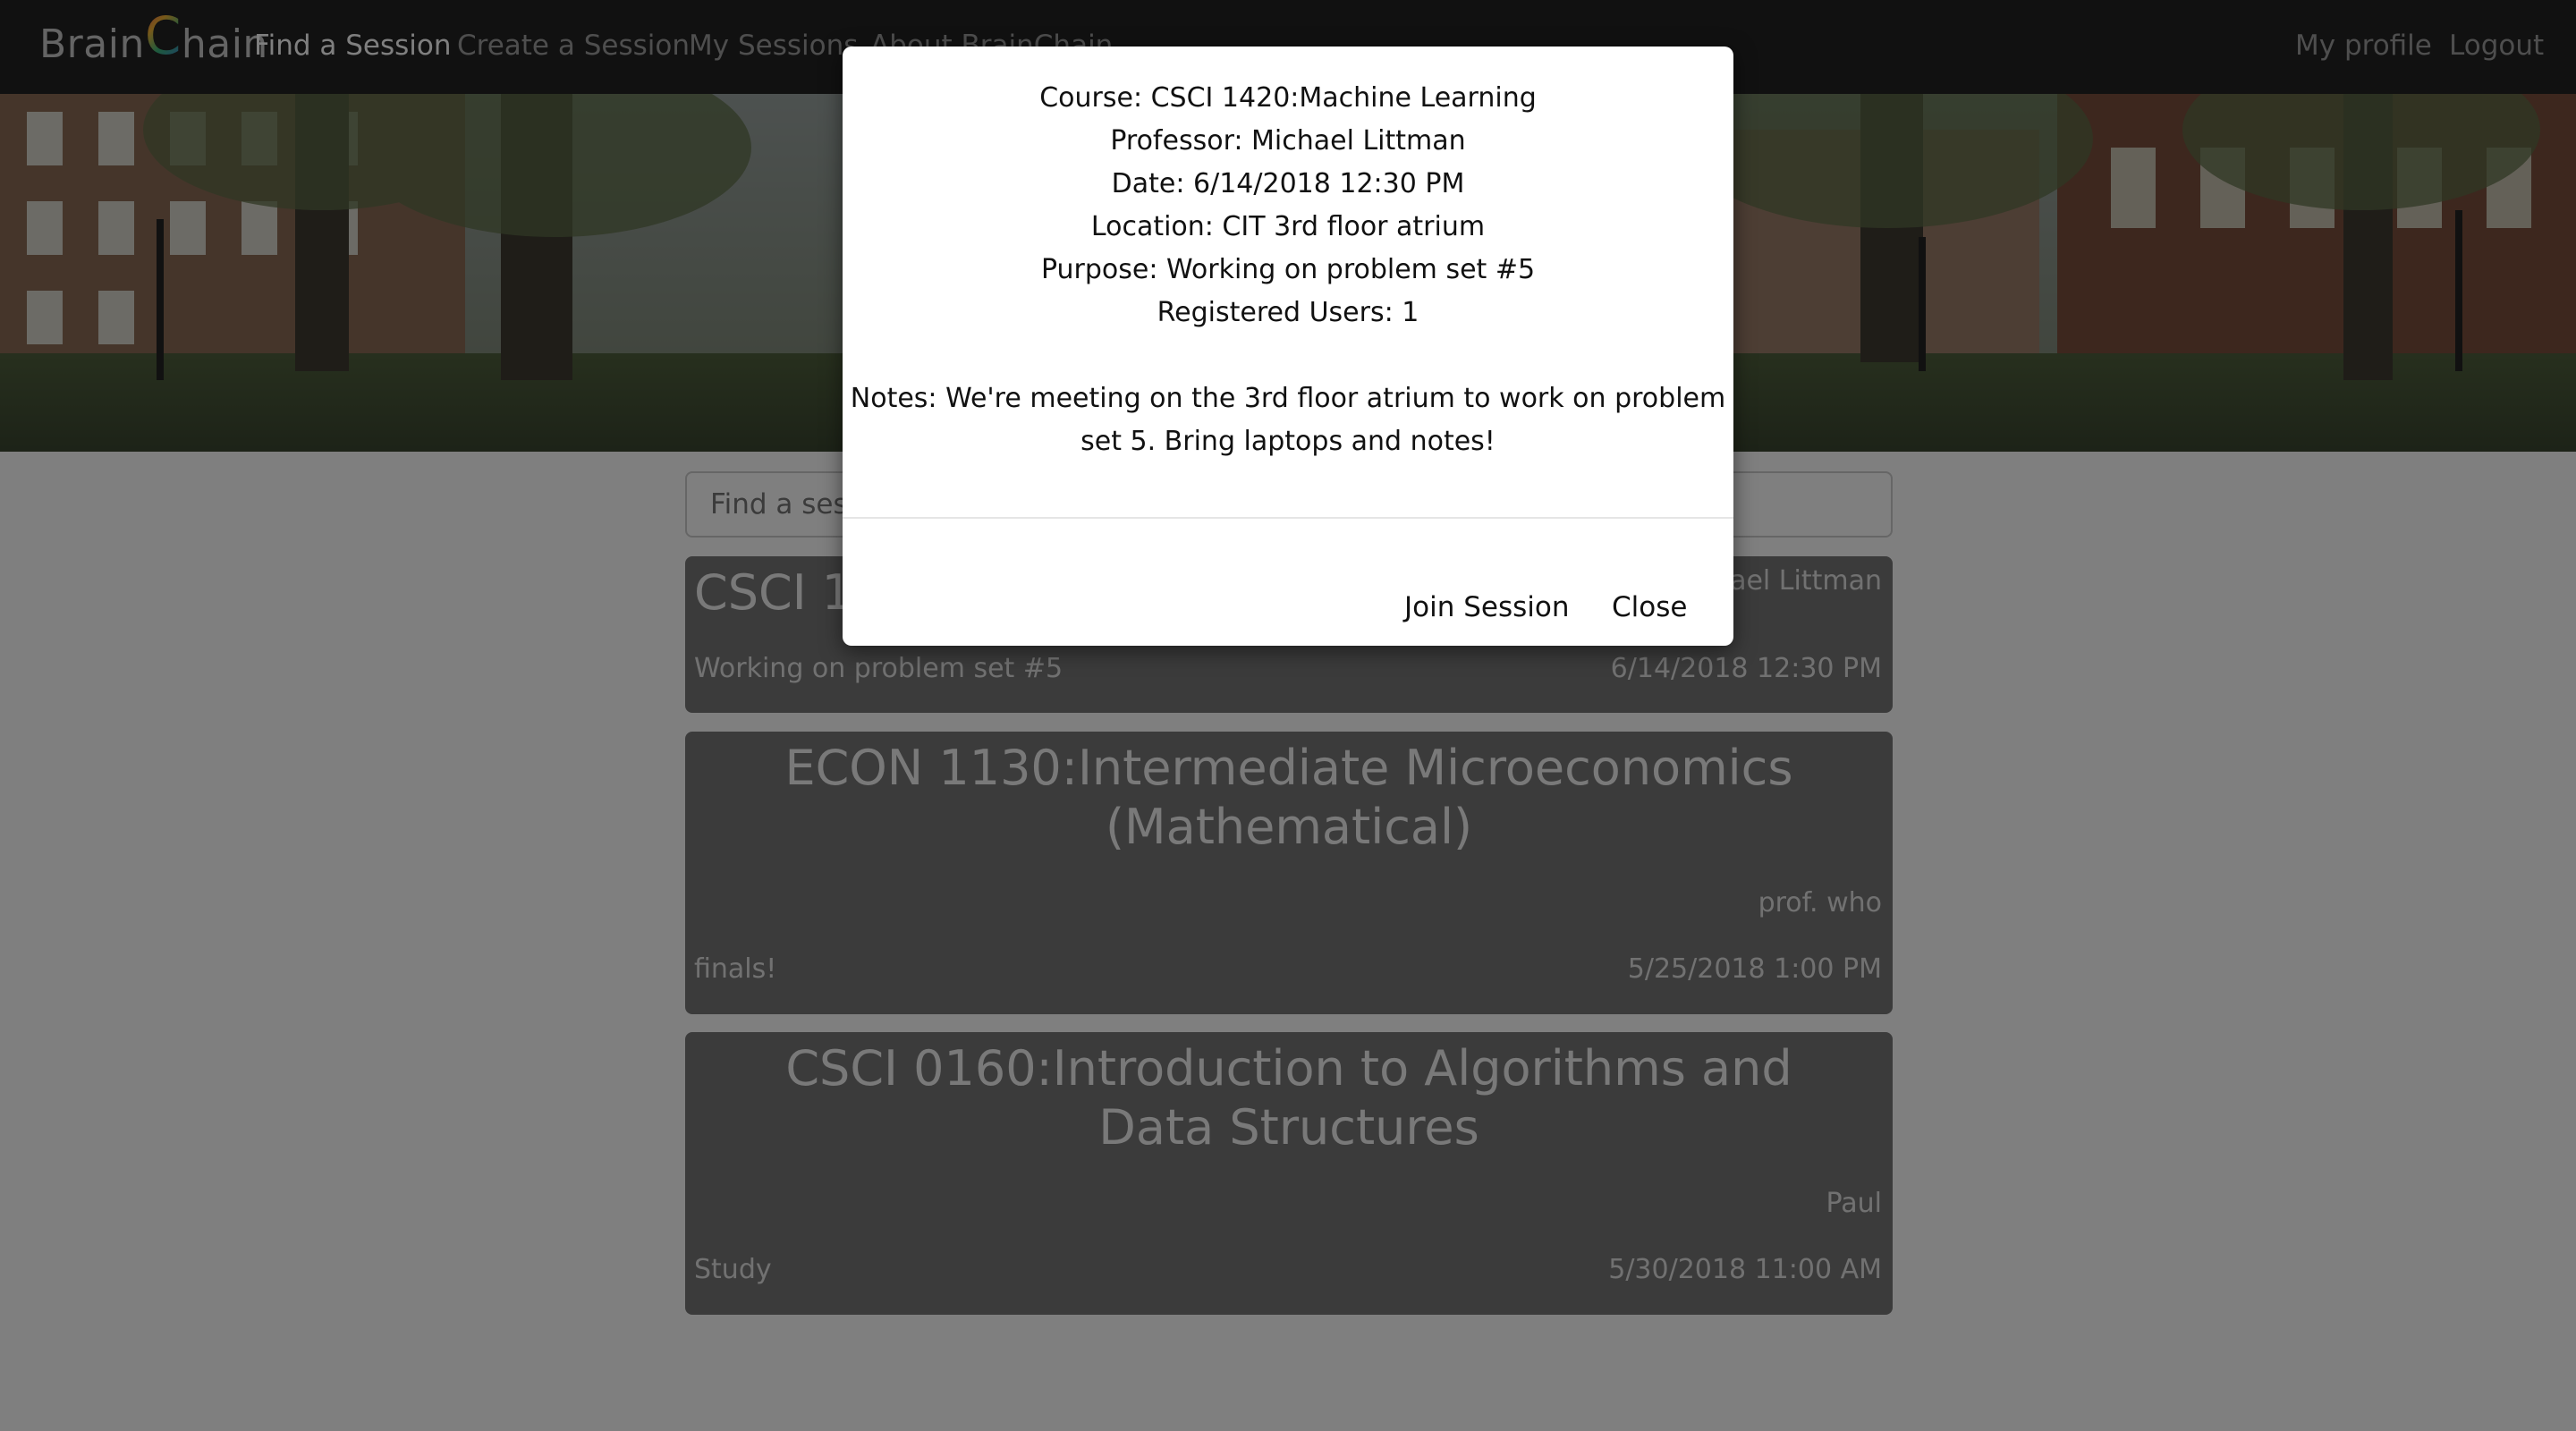 The width and height of the screenshot is (2576, 1431). Describe the element at coordinates (1288, 184) in the screenshot. I see `modal-date: Date: 6/14/2018 12:30 PM` at that location.